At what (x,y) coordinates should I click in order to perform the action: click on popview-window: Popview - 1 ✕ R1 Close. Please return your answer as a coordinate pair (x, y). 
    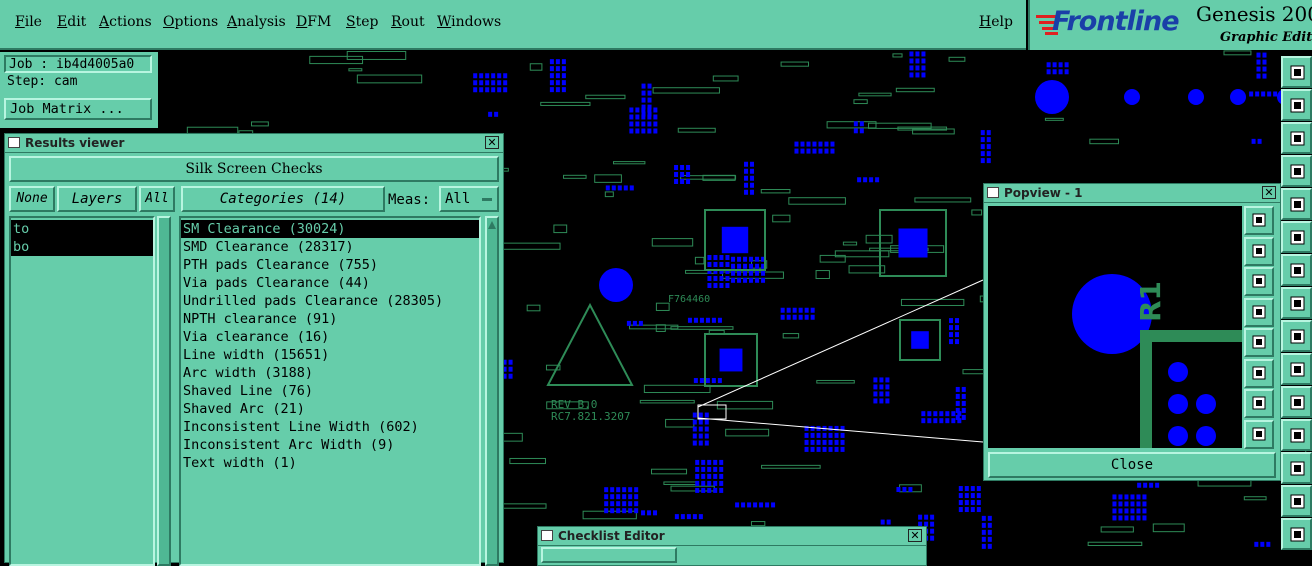
    Looking at the image, I should click on (1132, 332).